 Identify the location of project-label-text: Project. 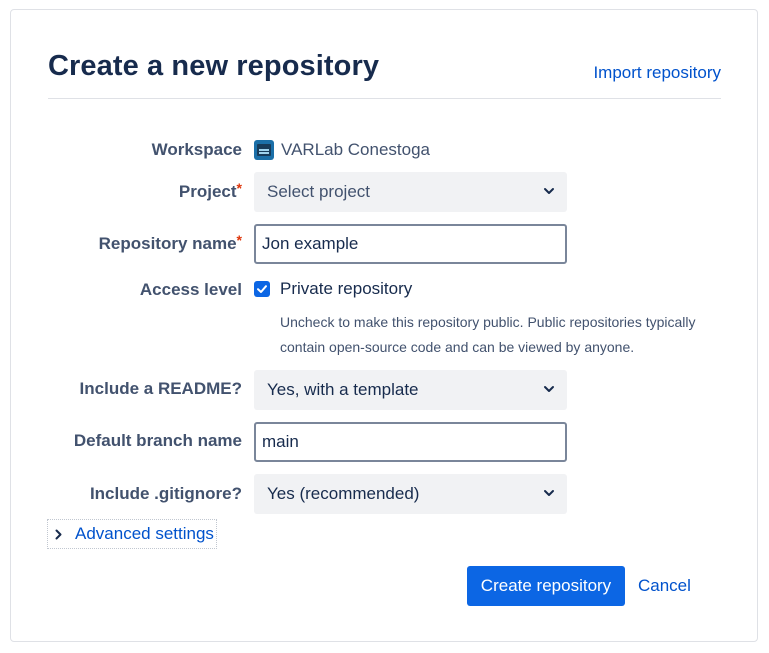
(207, 191).